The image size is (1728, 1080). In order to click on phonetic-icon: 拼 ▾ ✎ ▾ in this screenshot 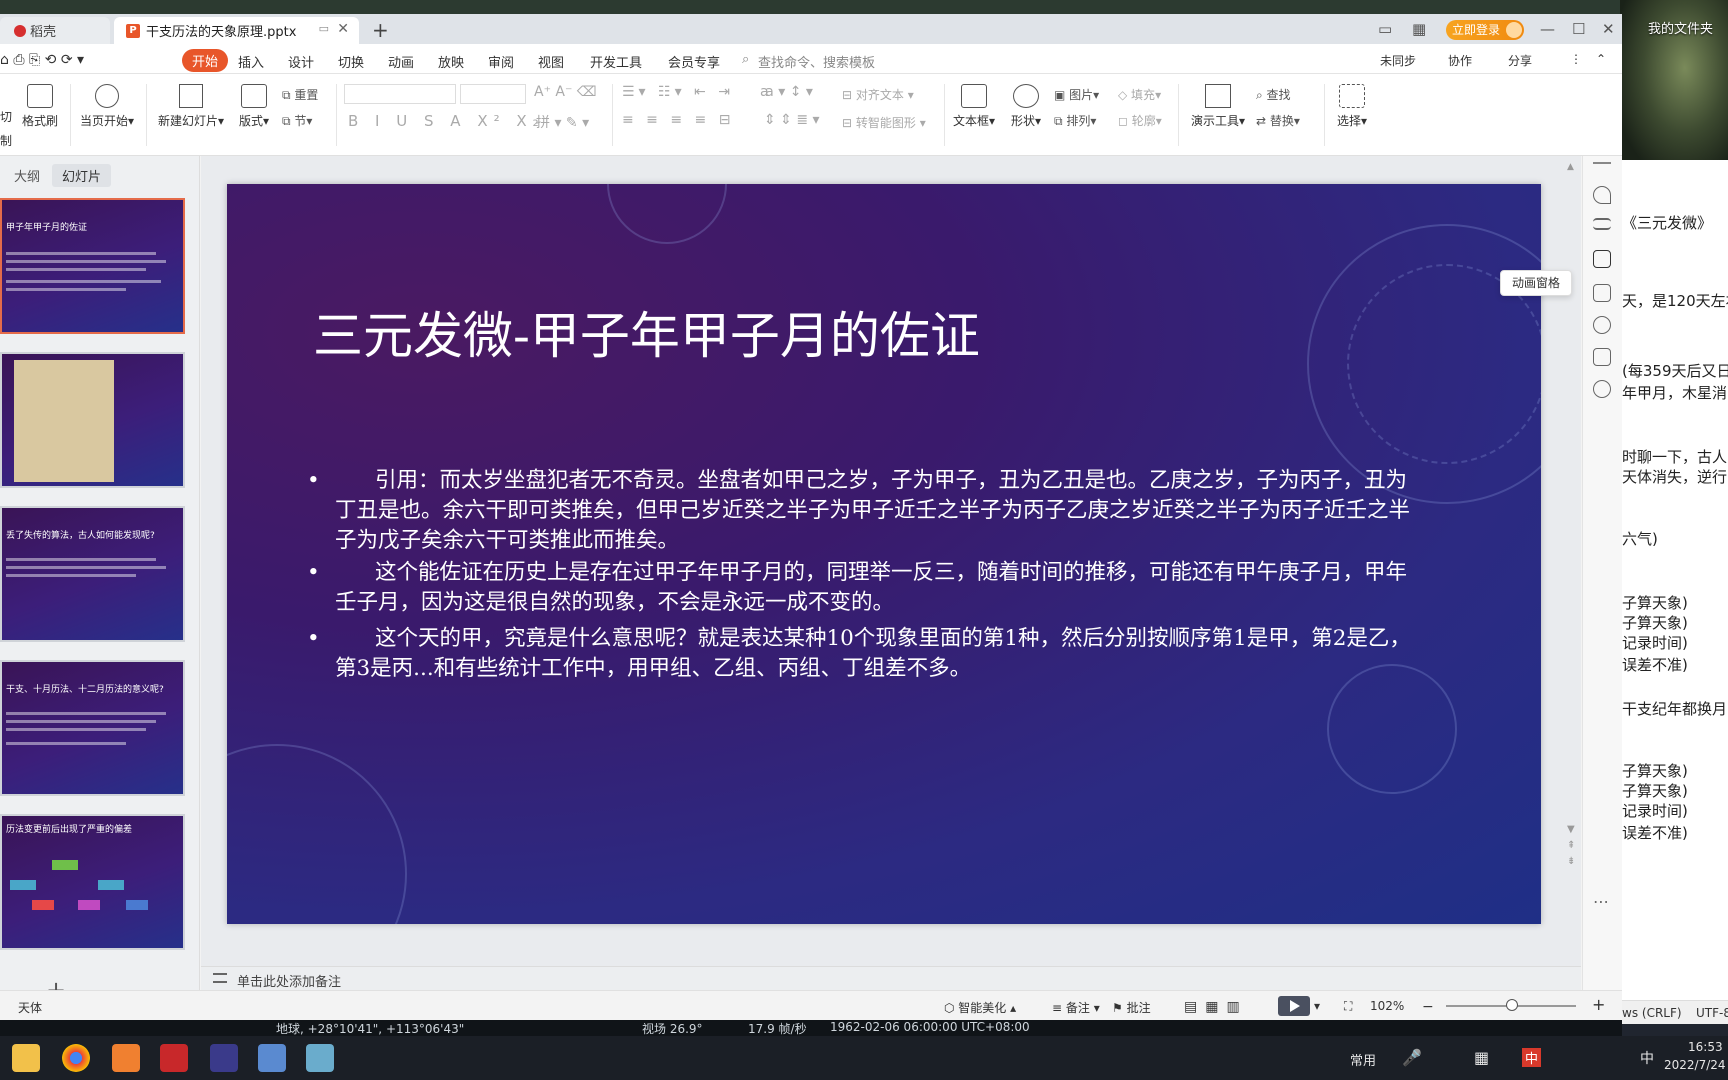, I will do `click(562, 122)`.